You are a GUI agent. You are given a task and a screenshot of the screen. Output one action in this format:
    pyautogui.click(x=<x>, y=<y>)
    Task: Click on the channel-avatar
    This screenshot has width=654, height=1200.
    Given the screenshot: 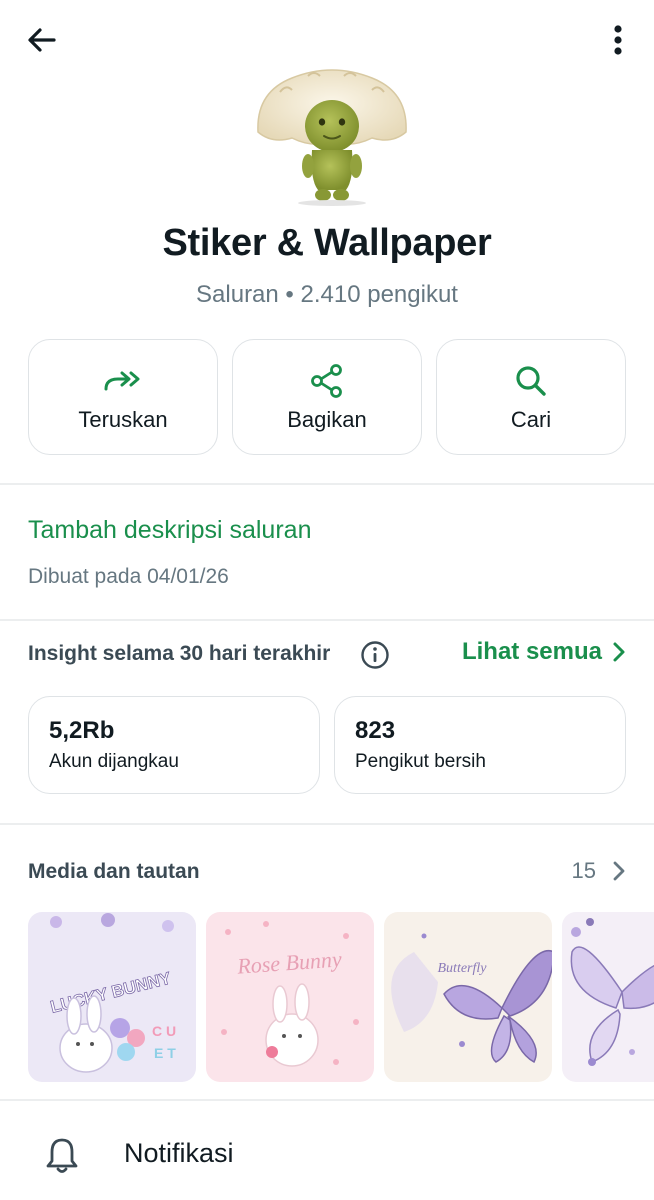 What is the action you would take?
    pyautogui.click(x=332, y=134)
    